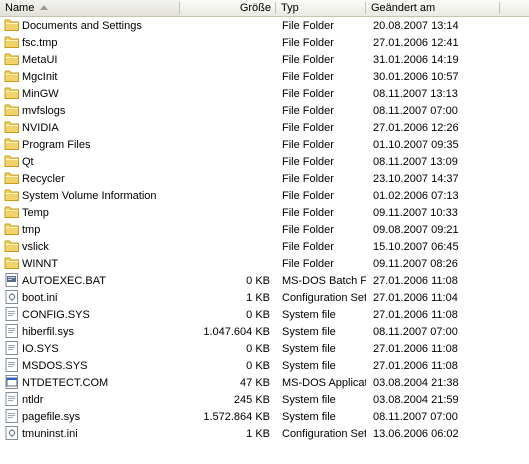 This screenshot has height=464, width=529. I want to click on table-row: Qt File Folder 08.11.2007 13:09, so click(264, 162).